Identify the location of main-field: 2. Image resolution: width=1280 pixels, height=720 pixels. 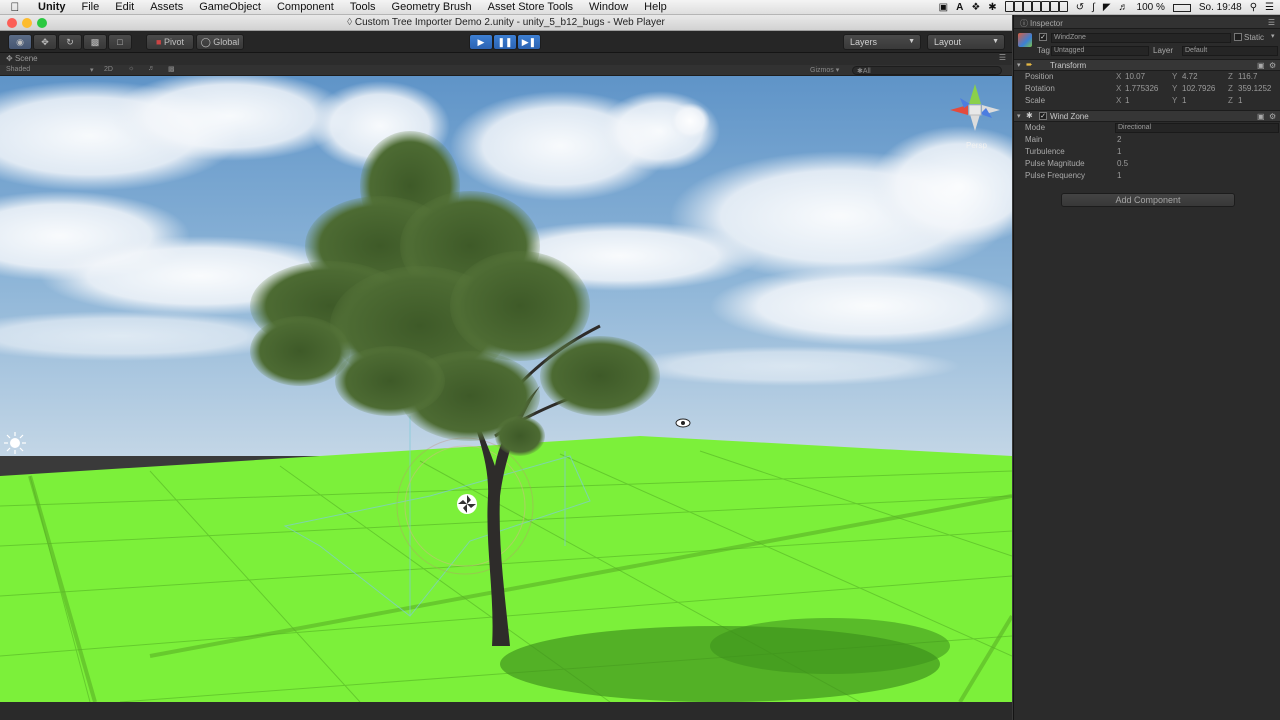
(1119, 140).